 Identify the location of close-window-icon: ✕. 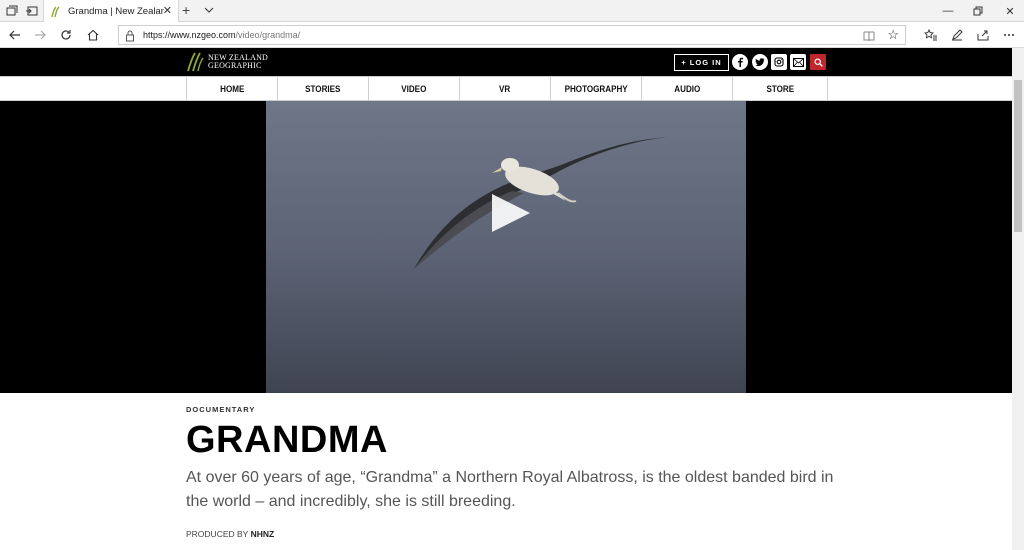
(1010, 11).